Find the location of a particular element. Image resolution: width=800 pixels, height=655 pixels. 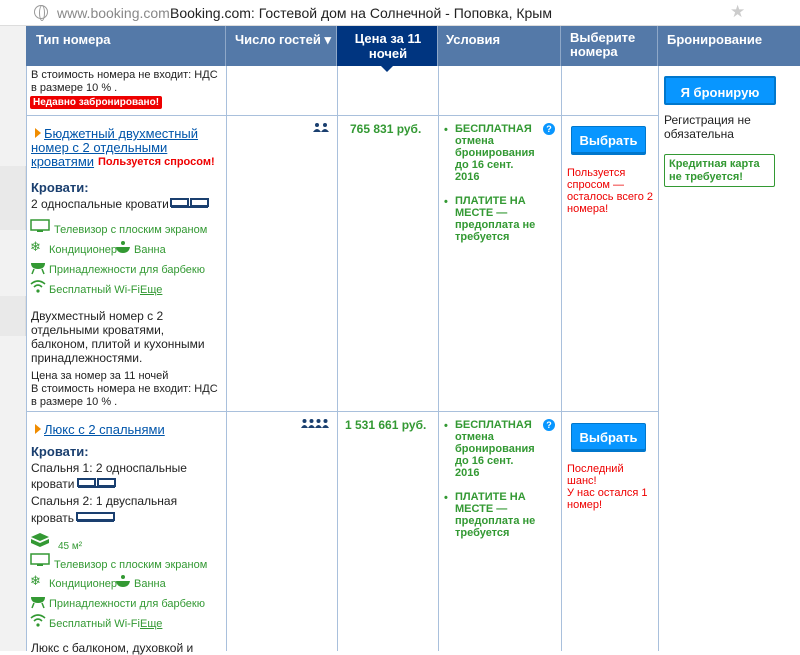

header-select: Выберите номера is located at coordinates (609, 46).